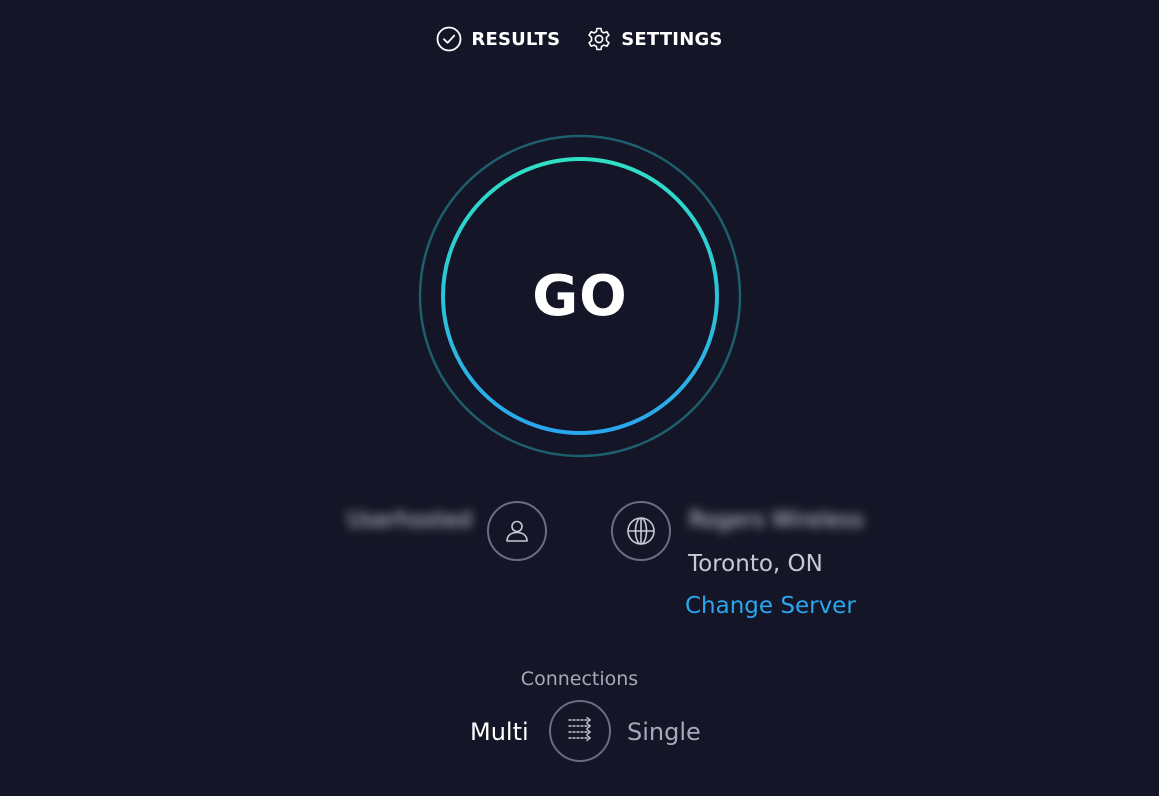  Describe the element at coordinates (579, 679) in the screenshot. I see `connections-label: Connections` at that location.